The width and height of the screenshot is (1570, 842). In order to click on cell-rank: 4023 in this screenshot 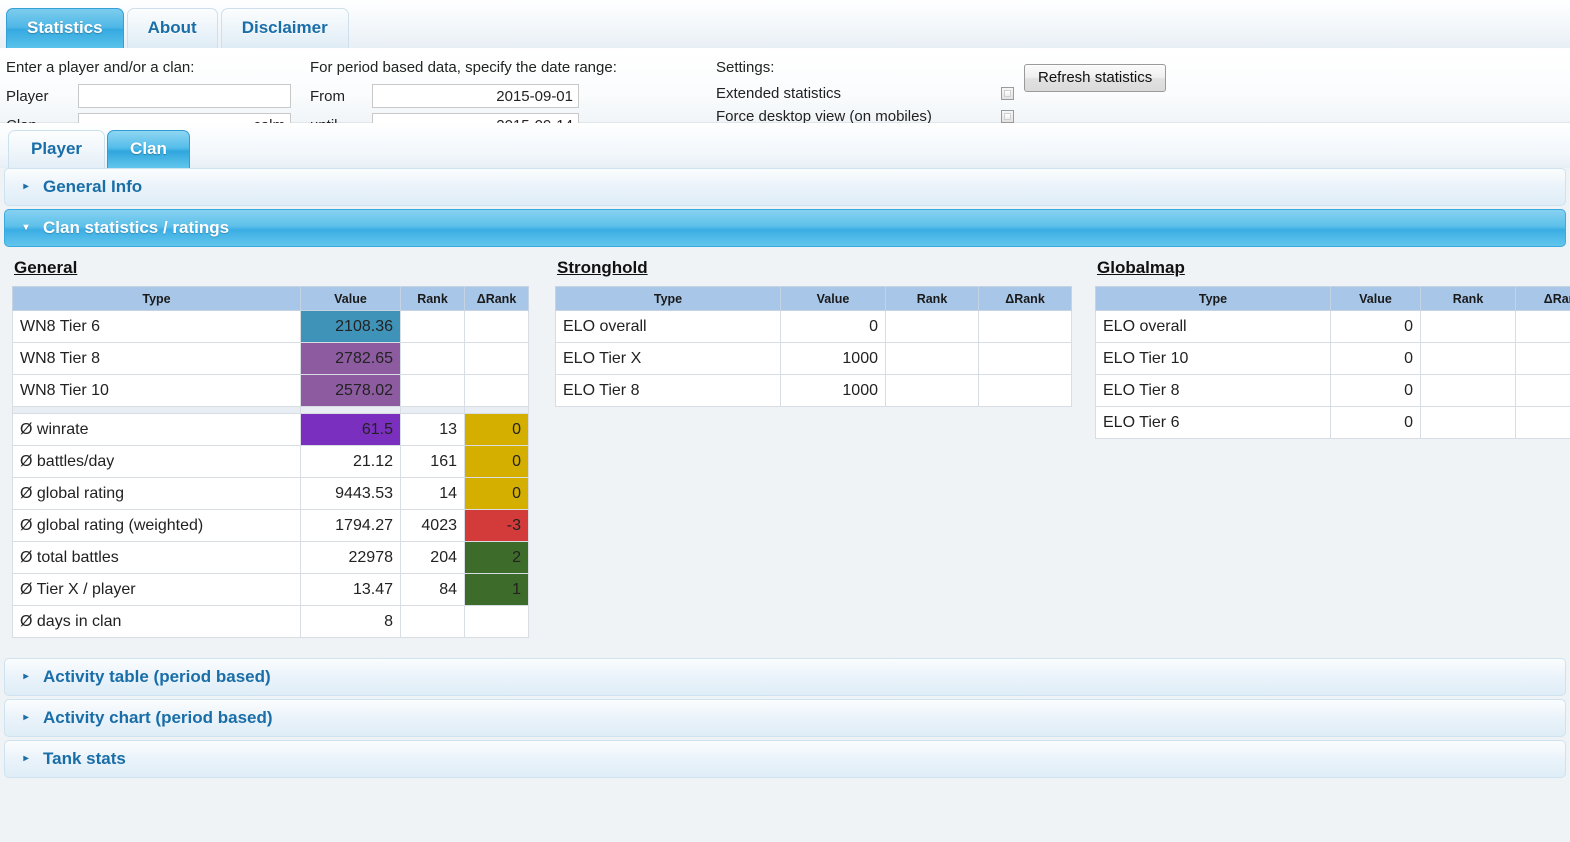, I will do `click(432, 525)`.